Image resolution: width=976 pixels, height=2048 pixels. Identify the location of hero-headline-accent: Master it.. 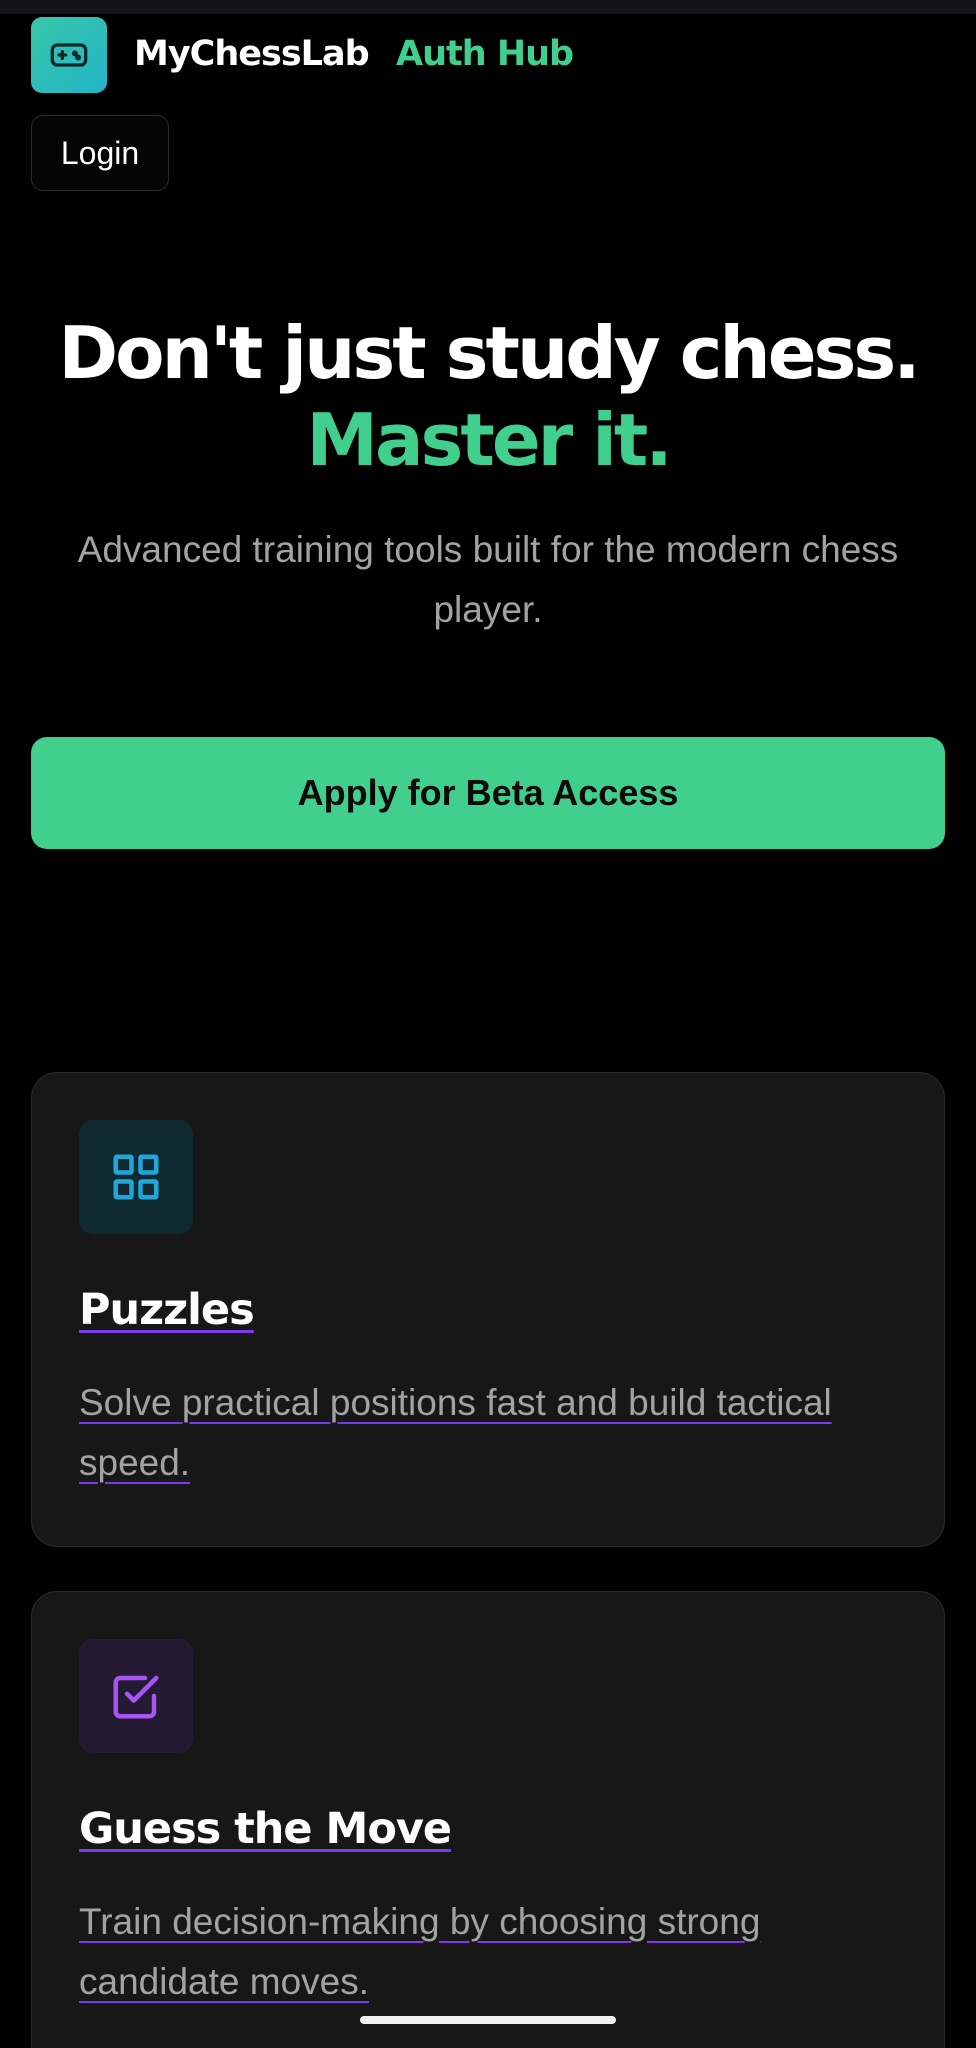
(489, 440).